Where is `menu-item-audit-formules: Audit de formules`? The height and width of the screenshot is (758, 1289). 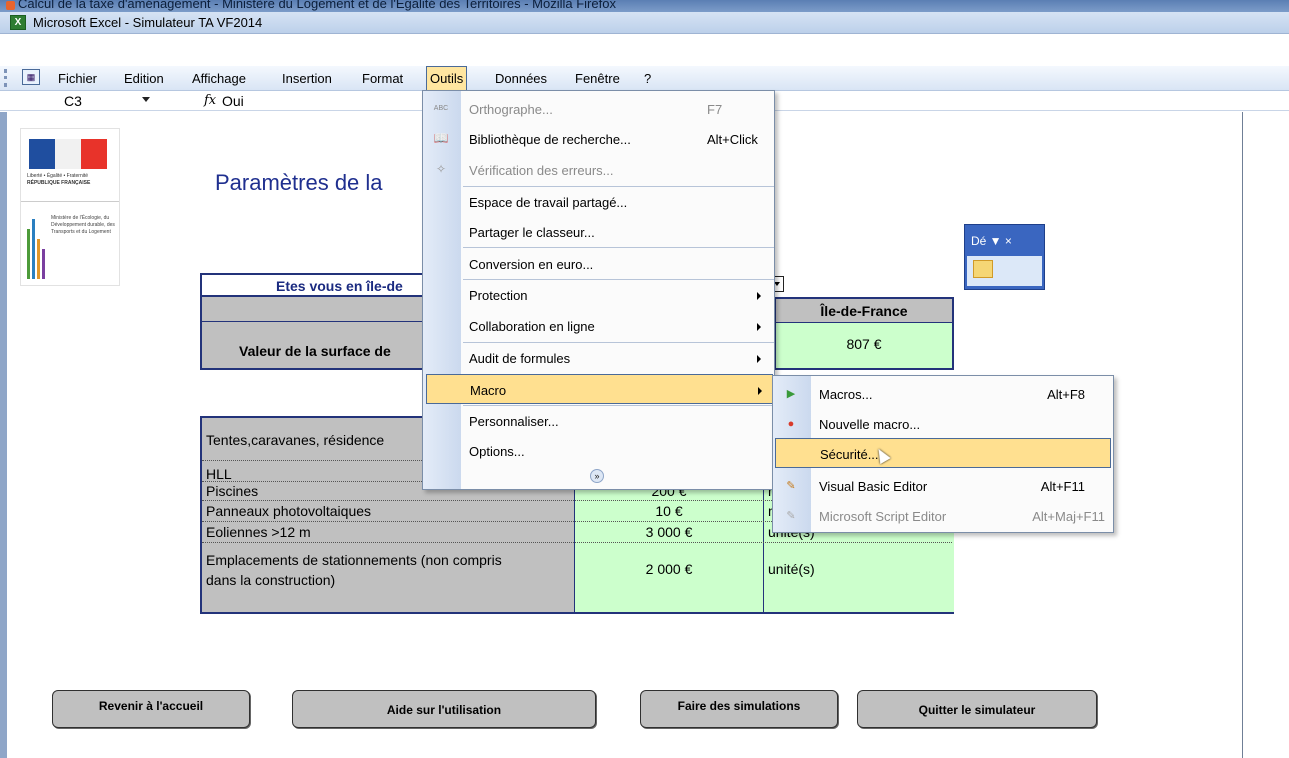 menu-item-audit-formules: Audit de formules is located at coordinates (598, 358).